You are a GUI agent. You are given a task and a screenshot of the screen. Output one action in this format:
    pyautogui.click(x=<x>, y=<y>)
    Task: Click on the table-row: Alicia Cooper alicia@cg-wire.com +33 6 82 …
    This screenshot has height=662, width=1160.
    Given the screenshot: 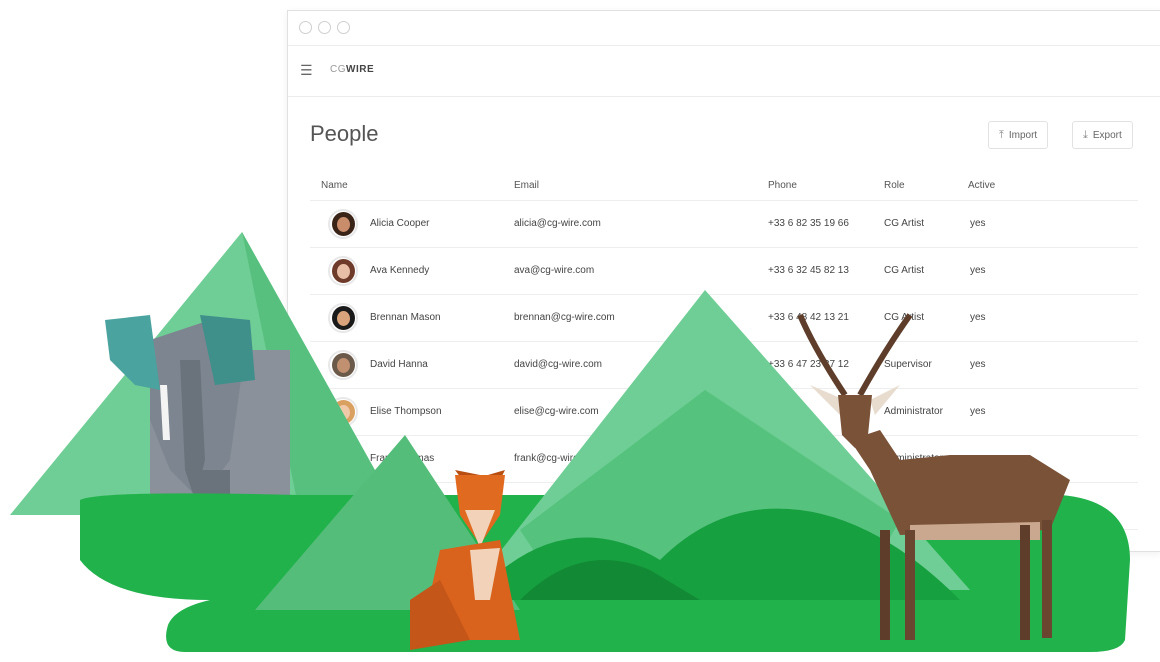 What is the action you would take?
    pyautogui.click(x=724, y=224)
    